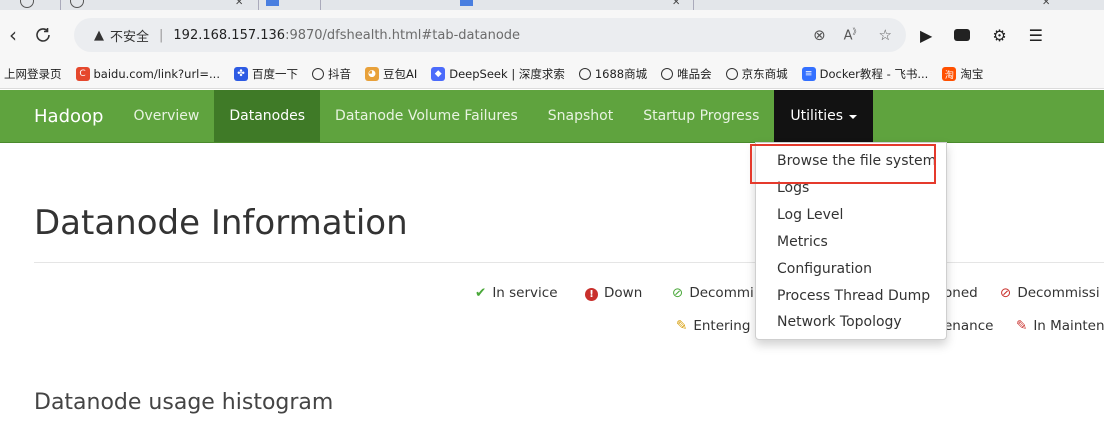 The image size is (1104, 422). Describe the element at coordinates (839, 322) in the screenshot. I see `menu-item-network-topology: Network Topology` at that location.